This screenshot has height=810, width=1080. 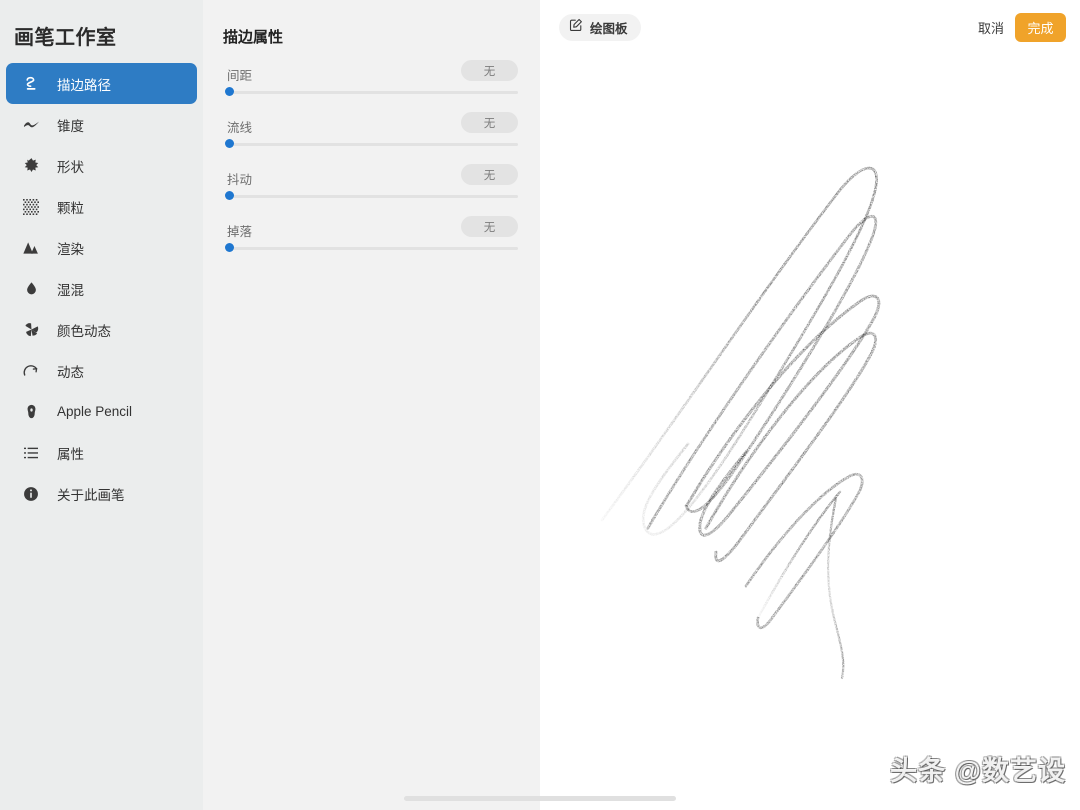 I want to click on sidebar-item-label: Apple Pencil, so click(x=95, y=411).